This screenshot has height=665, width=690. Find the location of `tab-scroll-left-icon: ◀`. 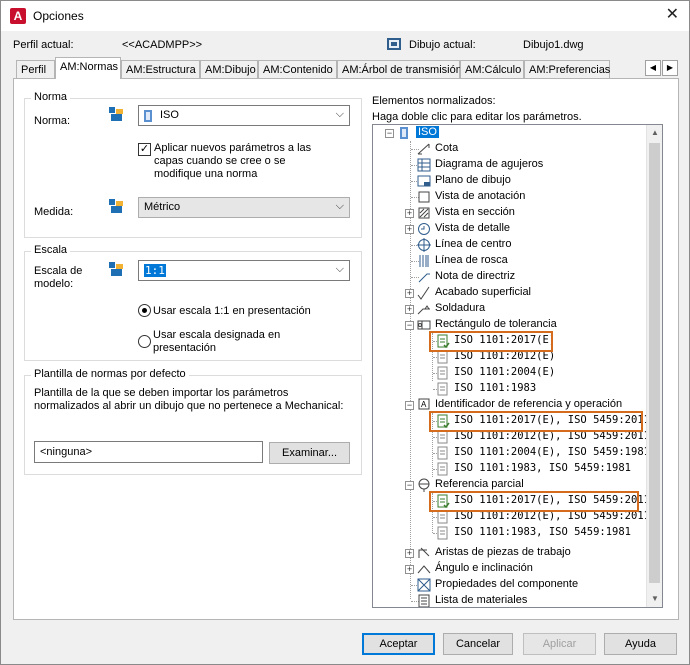

tab-scroll-left-icon: ◀ is located at coordinates (653, 68).